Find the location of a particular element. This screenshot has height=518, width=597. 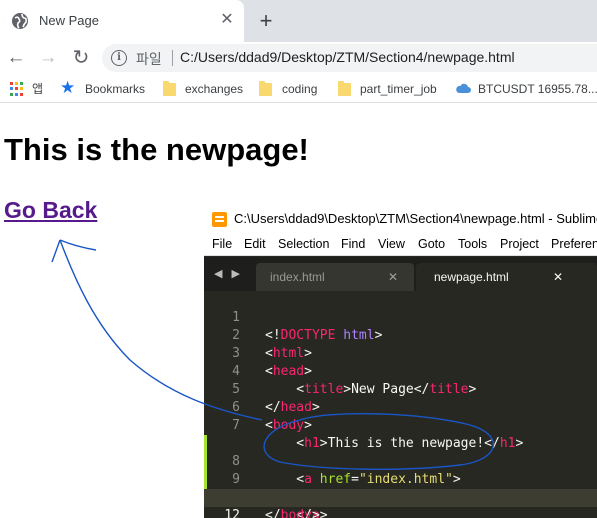

bookmark-coding: coding is located at coordinates (299, 89).